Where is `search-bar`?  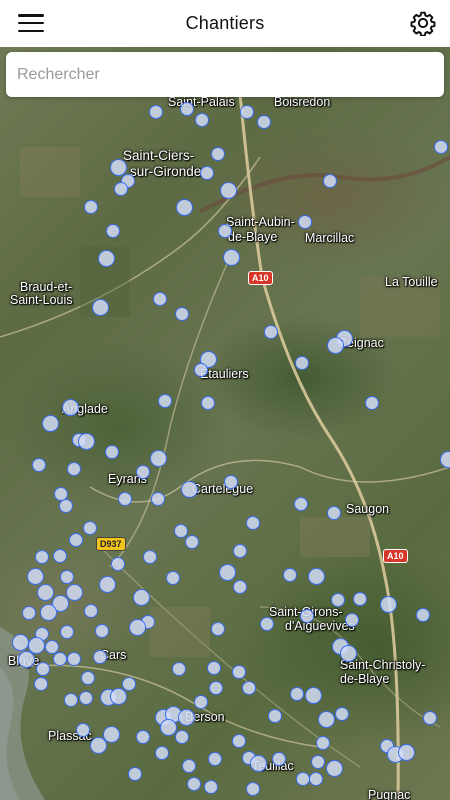 search-bar is located at coordinates (225, 74).